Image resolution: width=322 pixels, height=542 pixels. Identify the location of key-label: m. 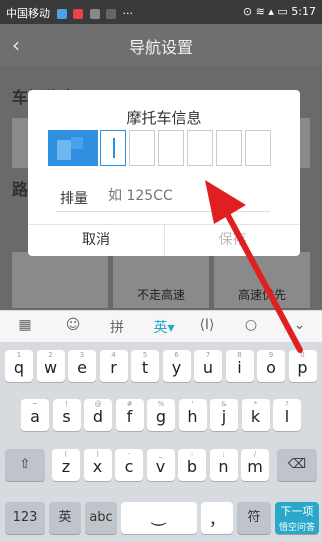
(255, 466).